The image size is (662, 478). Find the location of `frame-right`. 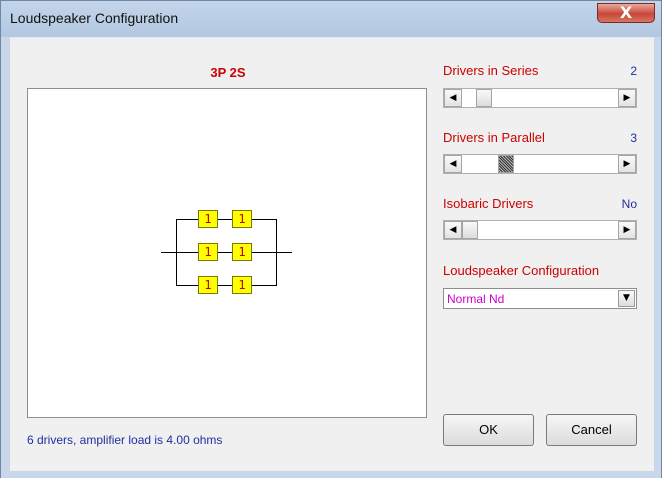

frame-right is located at coordinates (657, 254).